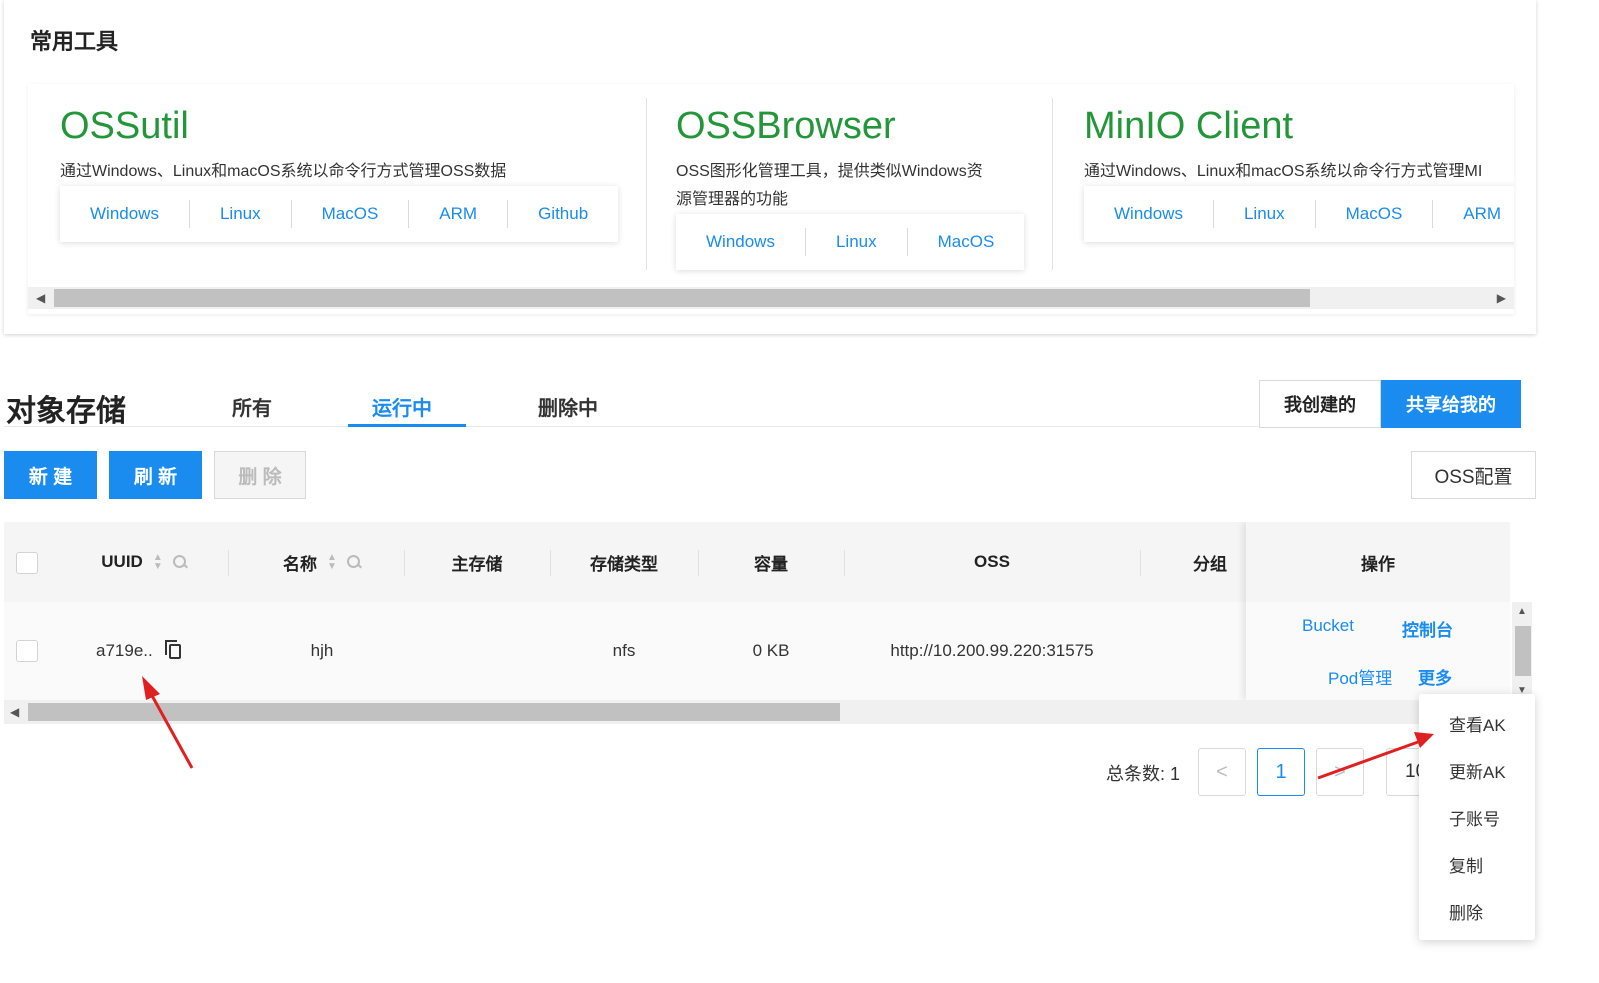 Image resolution: width=1599 pixels, height=983 pixels. What do you see at coordinates (1375, 214) in the screenshot?
I see `minio-macos-link: MacOS` at bounding box center [1375, 214].